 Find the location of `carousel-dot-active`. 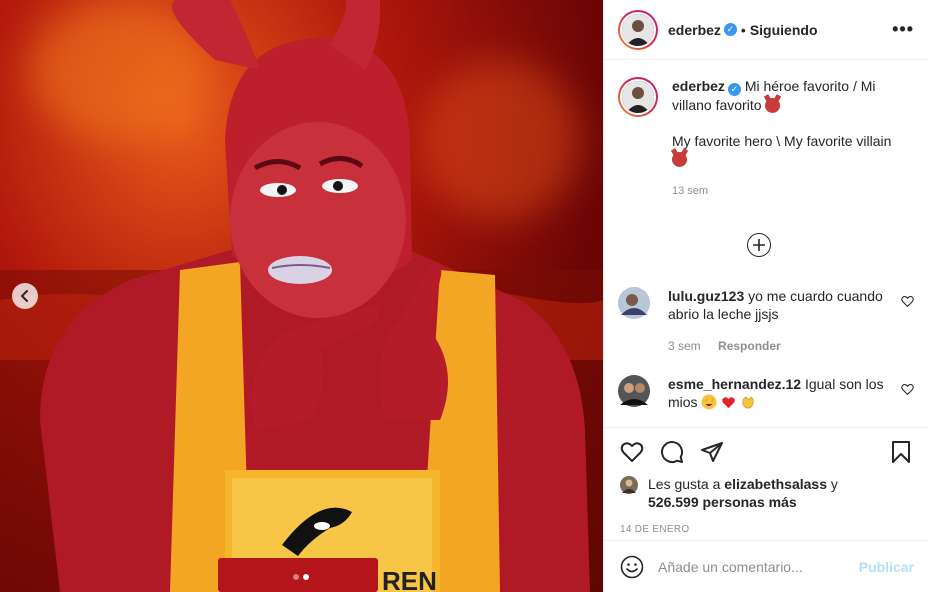

carousel-dot-active is located at coordinates (306, 577).